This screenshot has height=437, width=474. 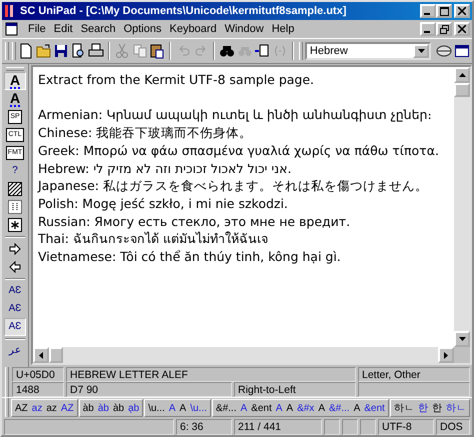 I want to click on status-field: D7 90, so click(x=149, y=389).